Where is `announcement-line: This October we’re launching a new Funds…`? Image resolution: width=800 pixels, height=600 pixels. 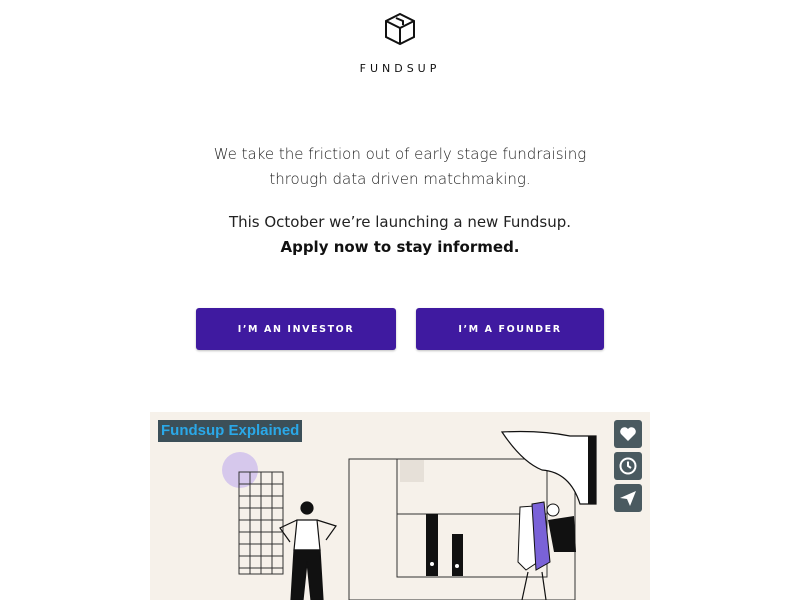 announcement-line: This October we’re launching a new Funds… is located at coordinates (400, 222).